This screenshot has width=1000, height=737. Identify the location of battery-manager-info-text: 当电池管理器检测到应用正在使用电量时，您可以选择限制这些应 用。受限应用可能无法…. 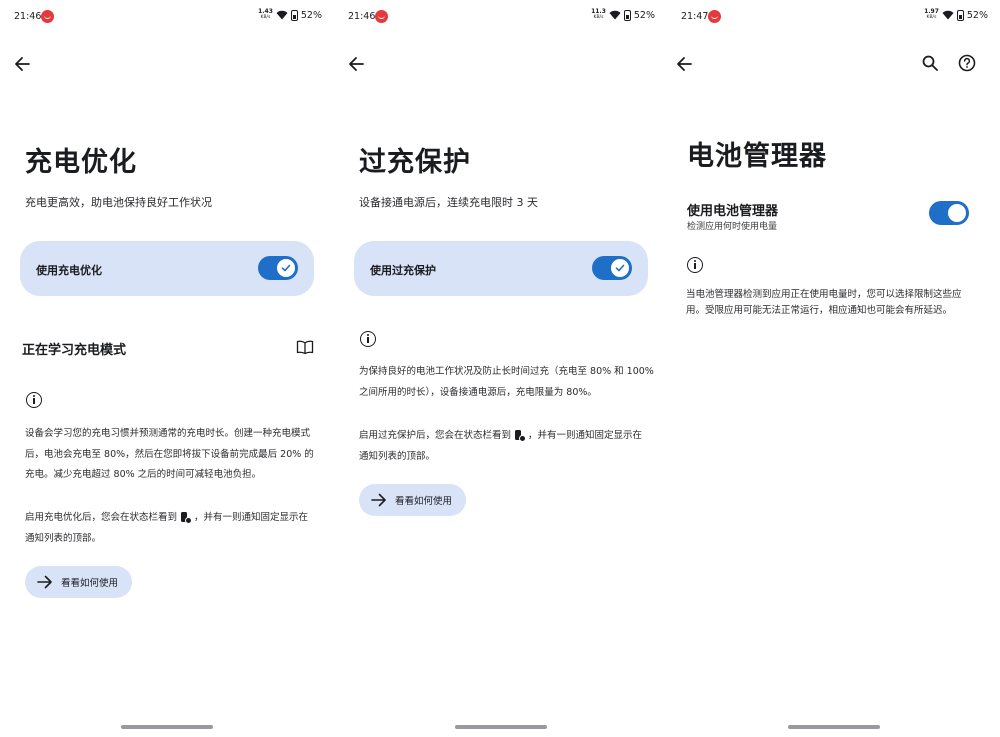
(836, 303).